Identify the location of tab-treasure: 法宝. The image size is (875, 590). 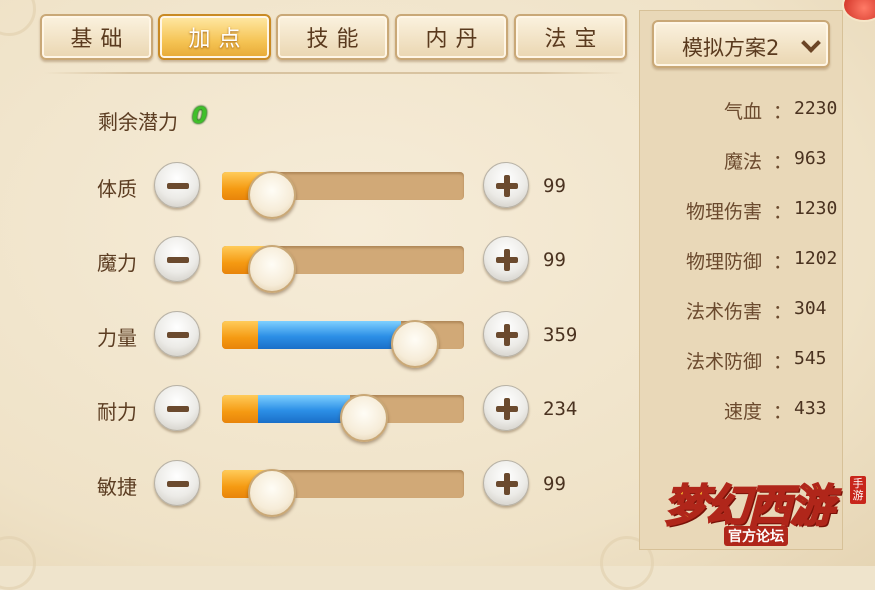
(570, 37).